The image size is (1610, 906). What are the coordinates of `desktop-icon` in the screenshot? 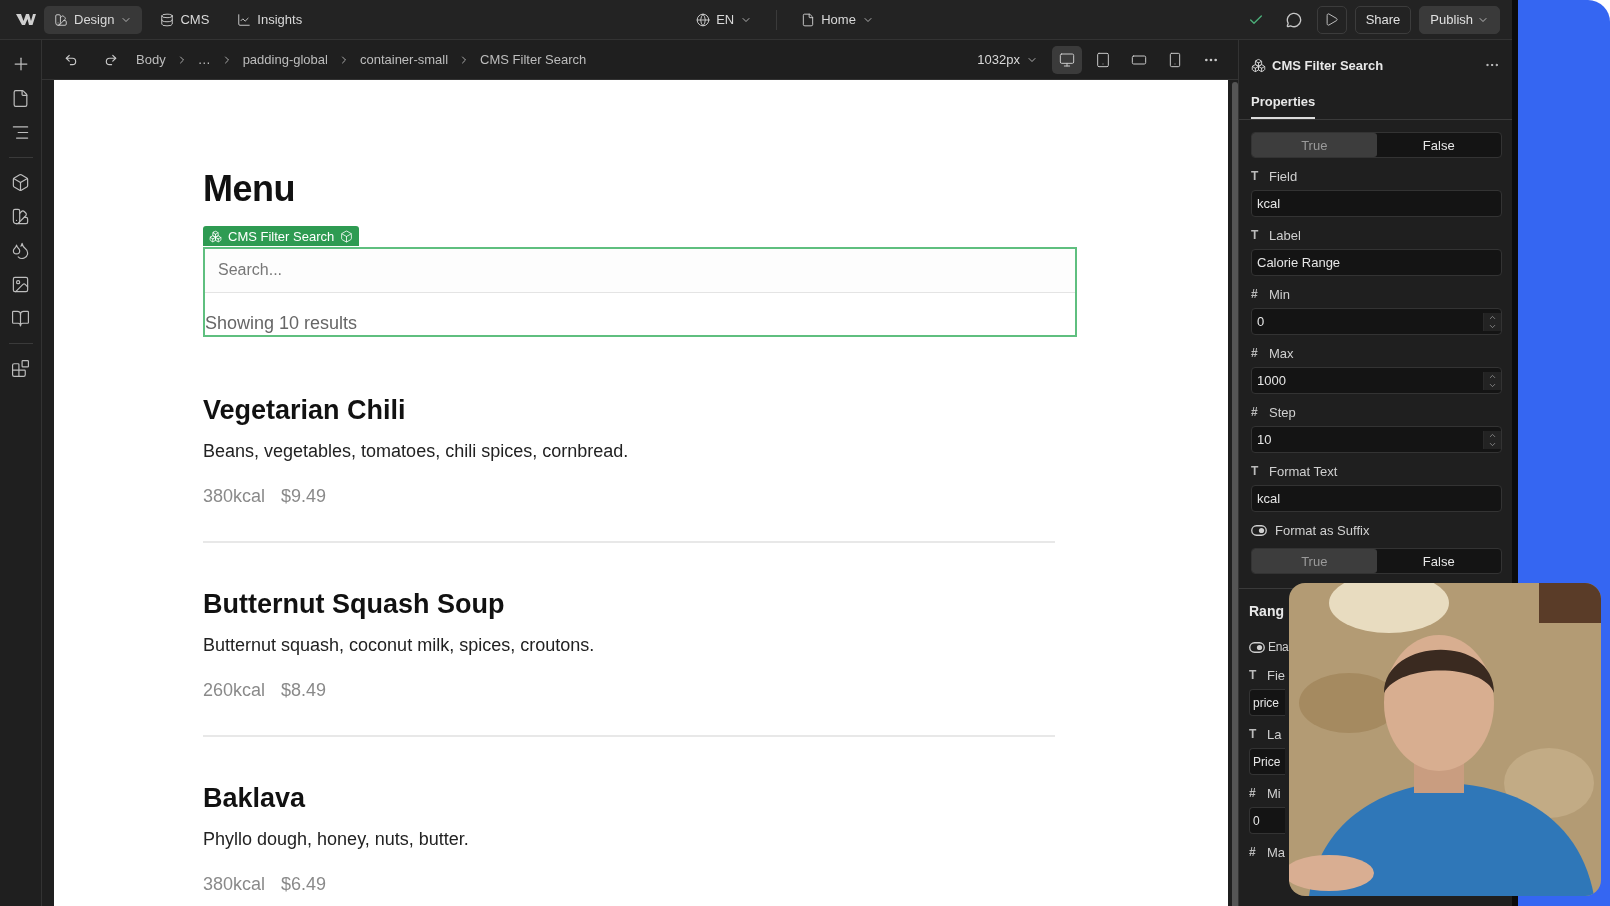 It's located at (1067, 59).